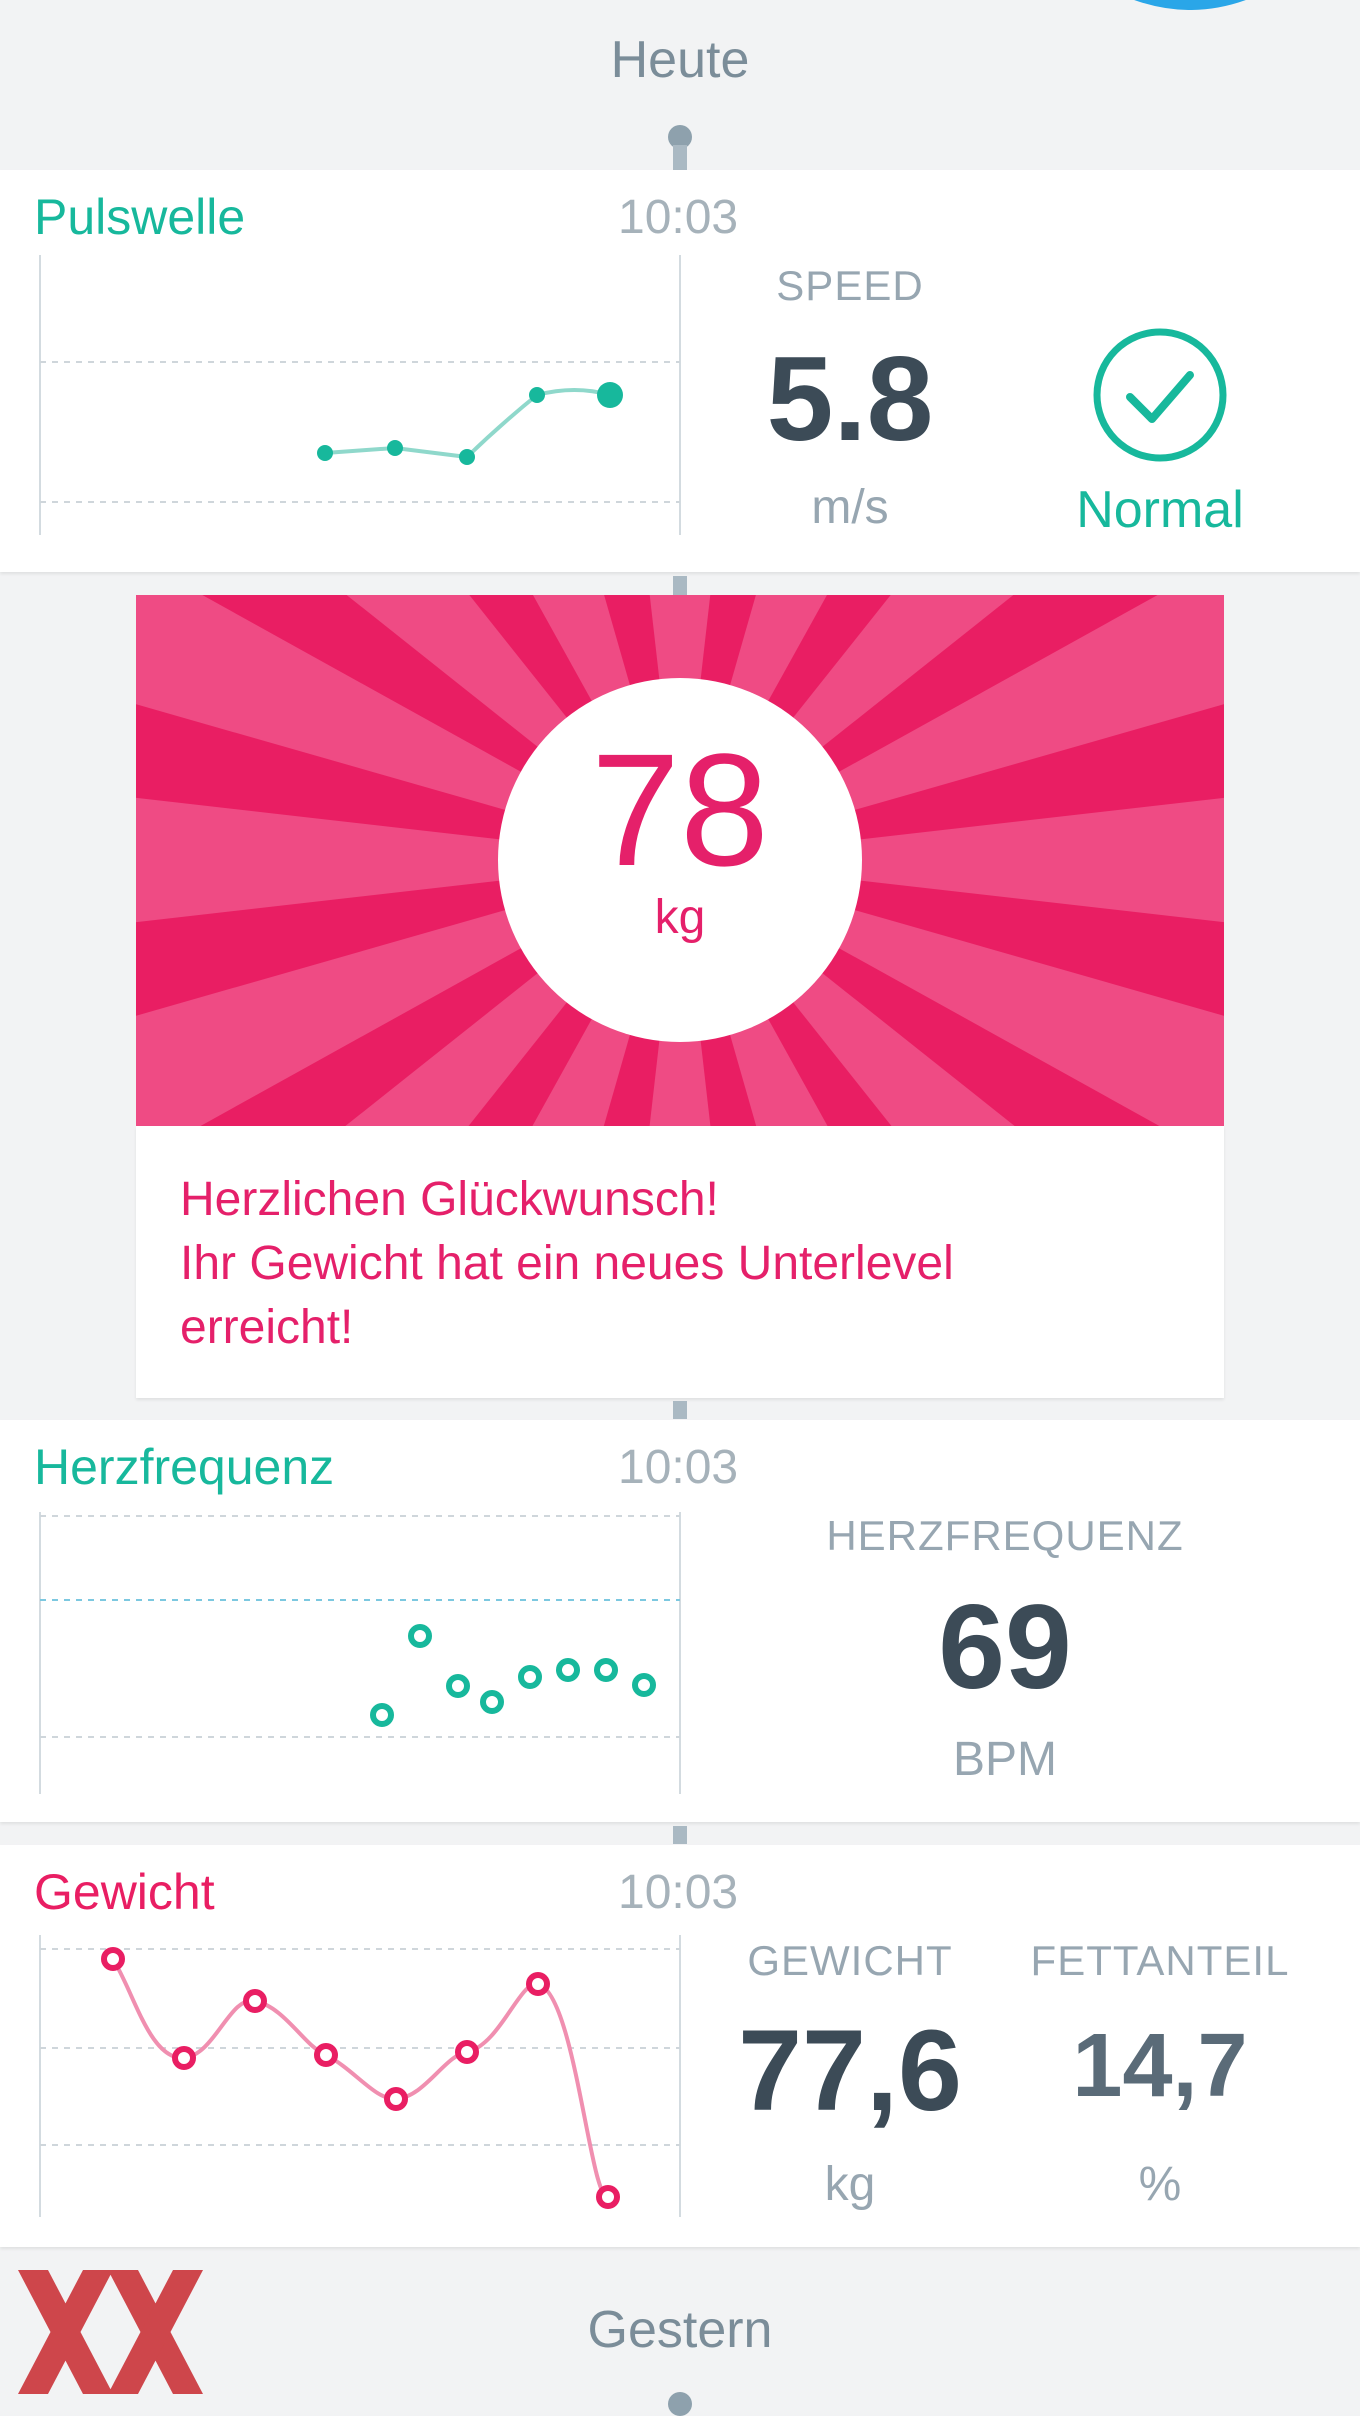 The width and height of the screenshot is (1360, 2416). I want to click on heart-rate-title: Herzfrequenz, so click(184, 1467).